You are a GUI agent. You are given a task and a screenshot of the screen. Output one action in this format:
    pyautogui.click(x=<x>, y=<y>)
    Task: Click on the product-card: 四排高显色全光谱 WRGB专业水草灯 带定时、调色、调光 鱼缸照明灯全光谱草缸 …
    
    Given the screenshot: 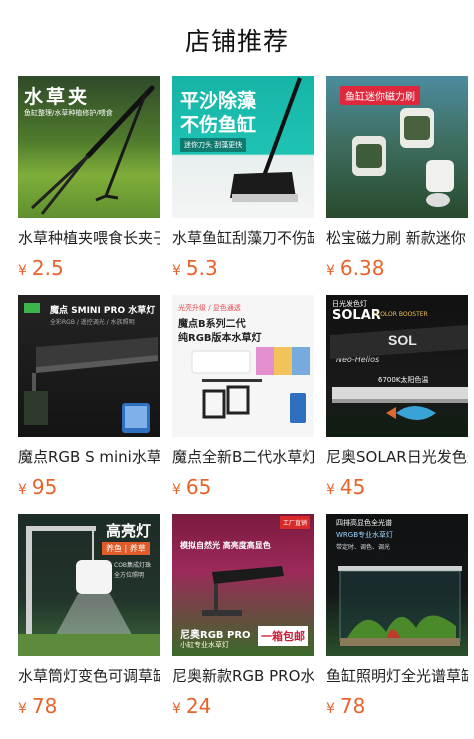 What is the action you would take?
    pyautogui.click(x=397, y=617)
    